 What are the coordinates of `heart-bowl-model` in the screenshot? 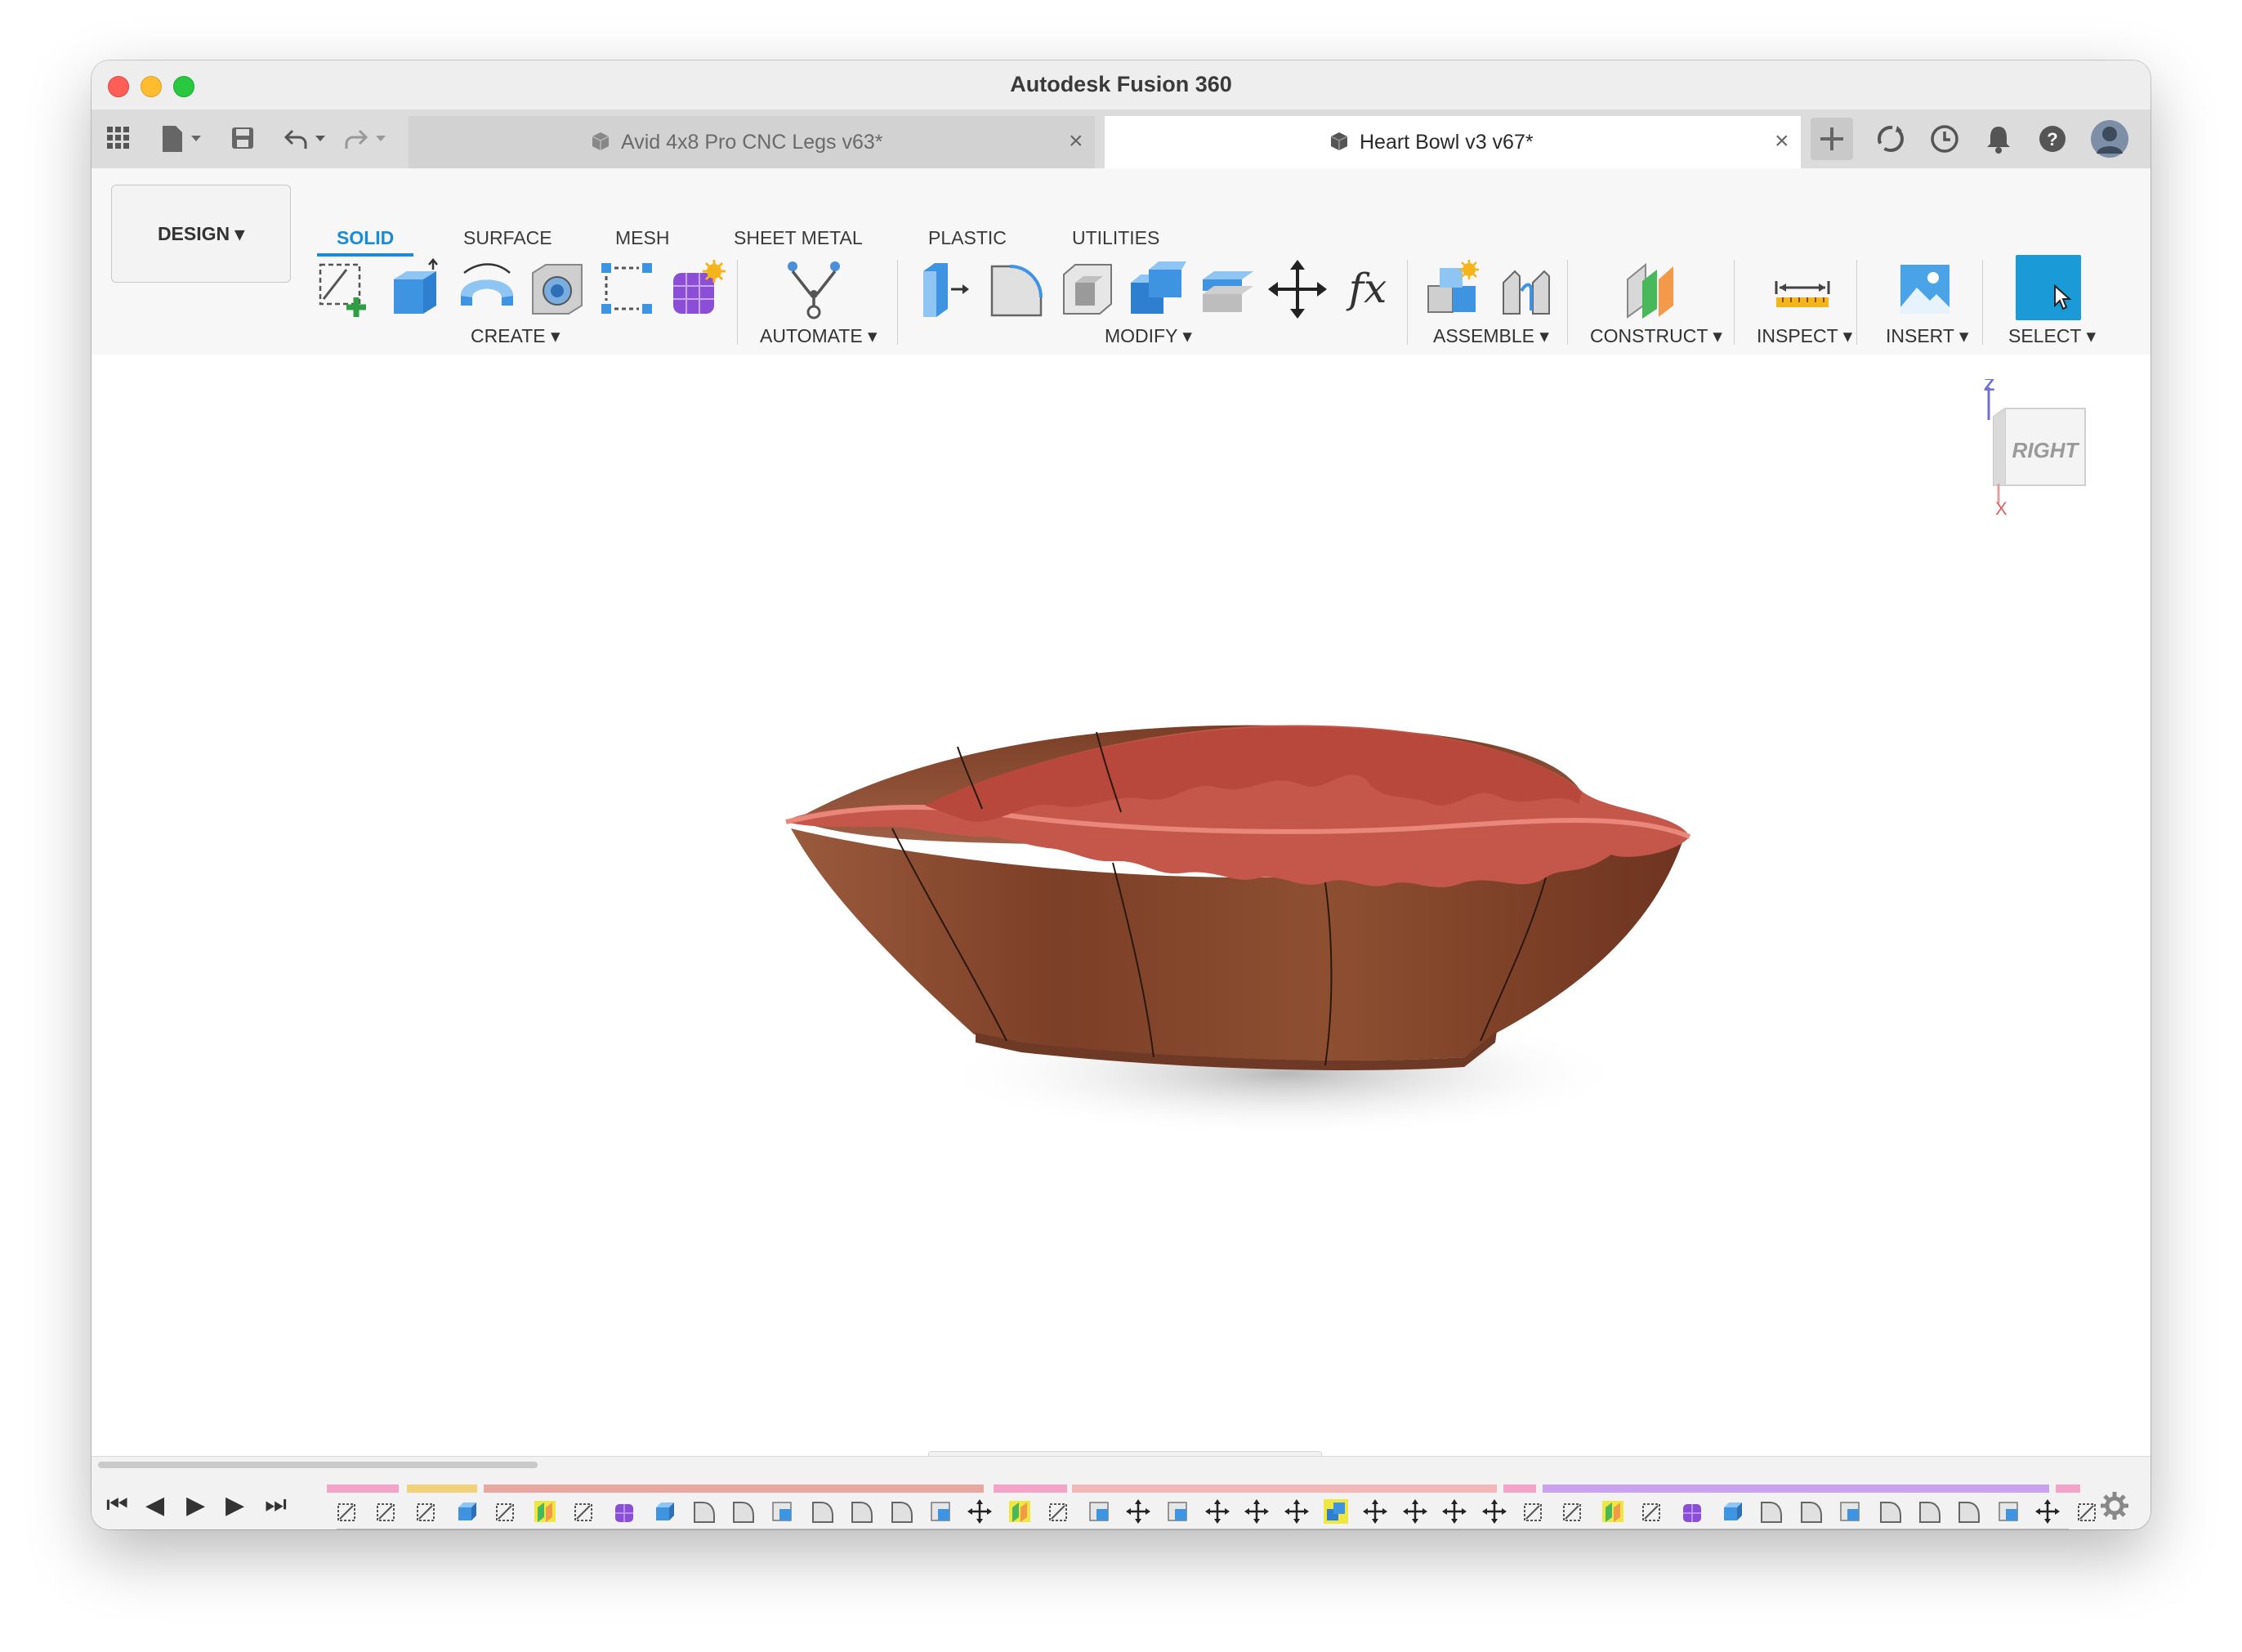 It's located at (1244, 943).